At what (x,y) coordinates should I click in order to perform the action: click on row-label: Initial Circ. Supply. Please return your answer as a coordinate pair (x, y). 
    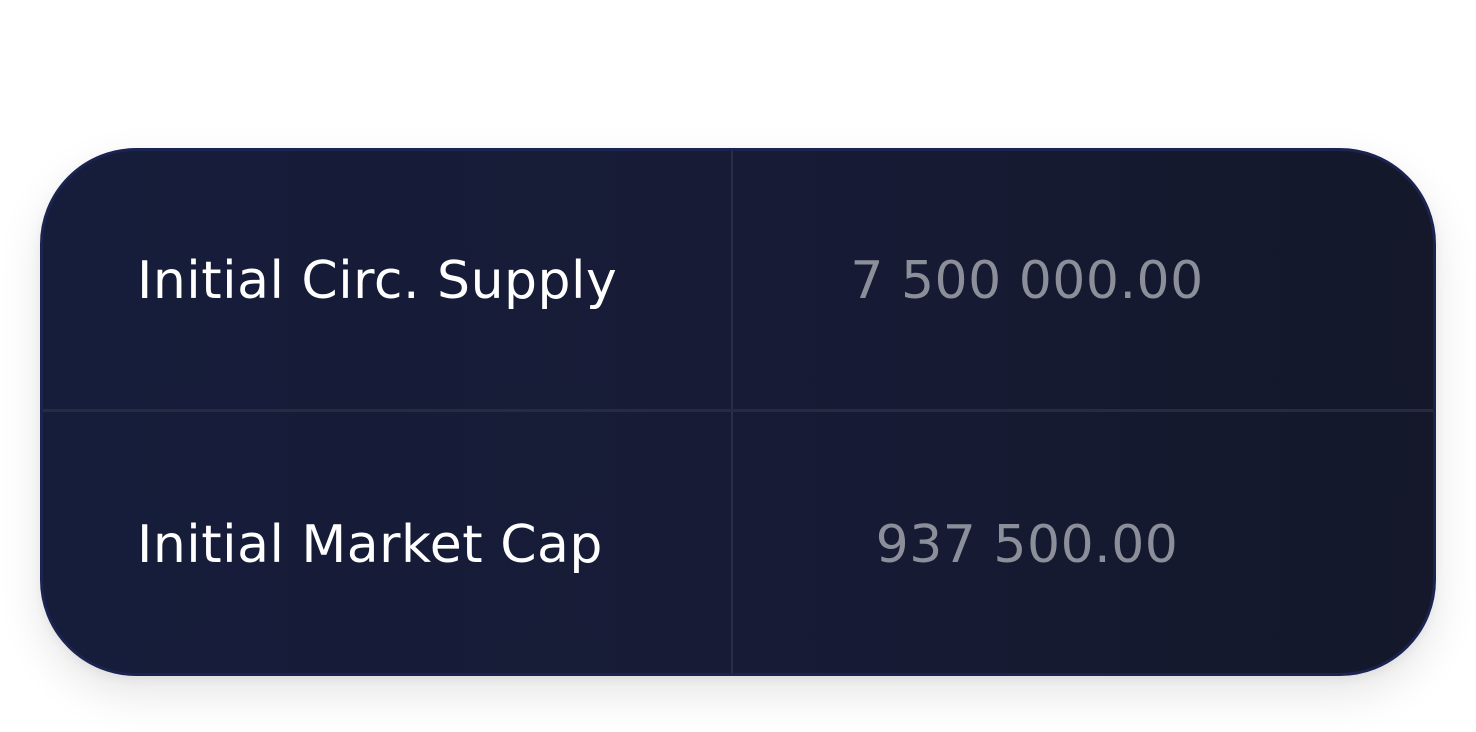
    Looking at the image, I should click on (377, 281).